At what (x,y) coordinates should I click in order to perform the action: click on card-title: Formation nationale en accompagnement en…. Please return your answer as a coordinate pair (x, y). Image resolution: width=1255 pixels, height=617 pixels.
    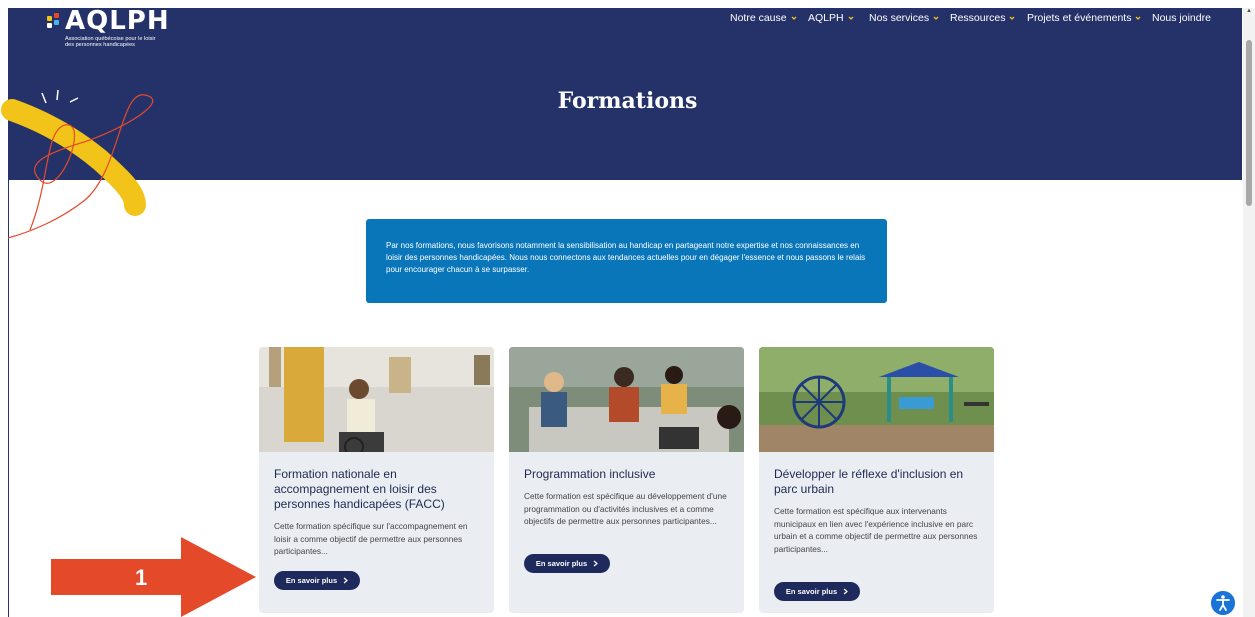
    Looking at the image, I should click on (359, 489).